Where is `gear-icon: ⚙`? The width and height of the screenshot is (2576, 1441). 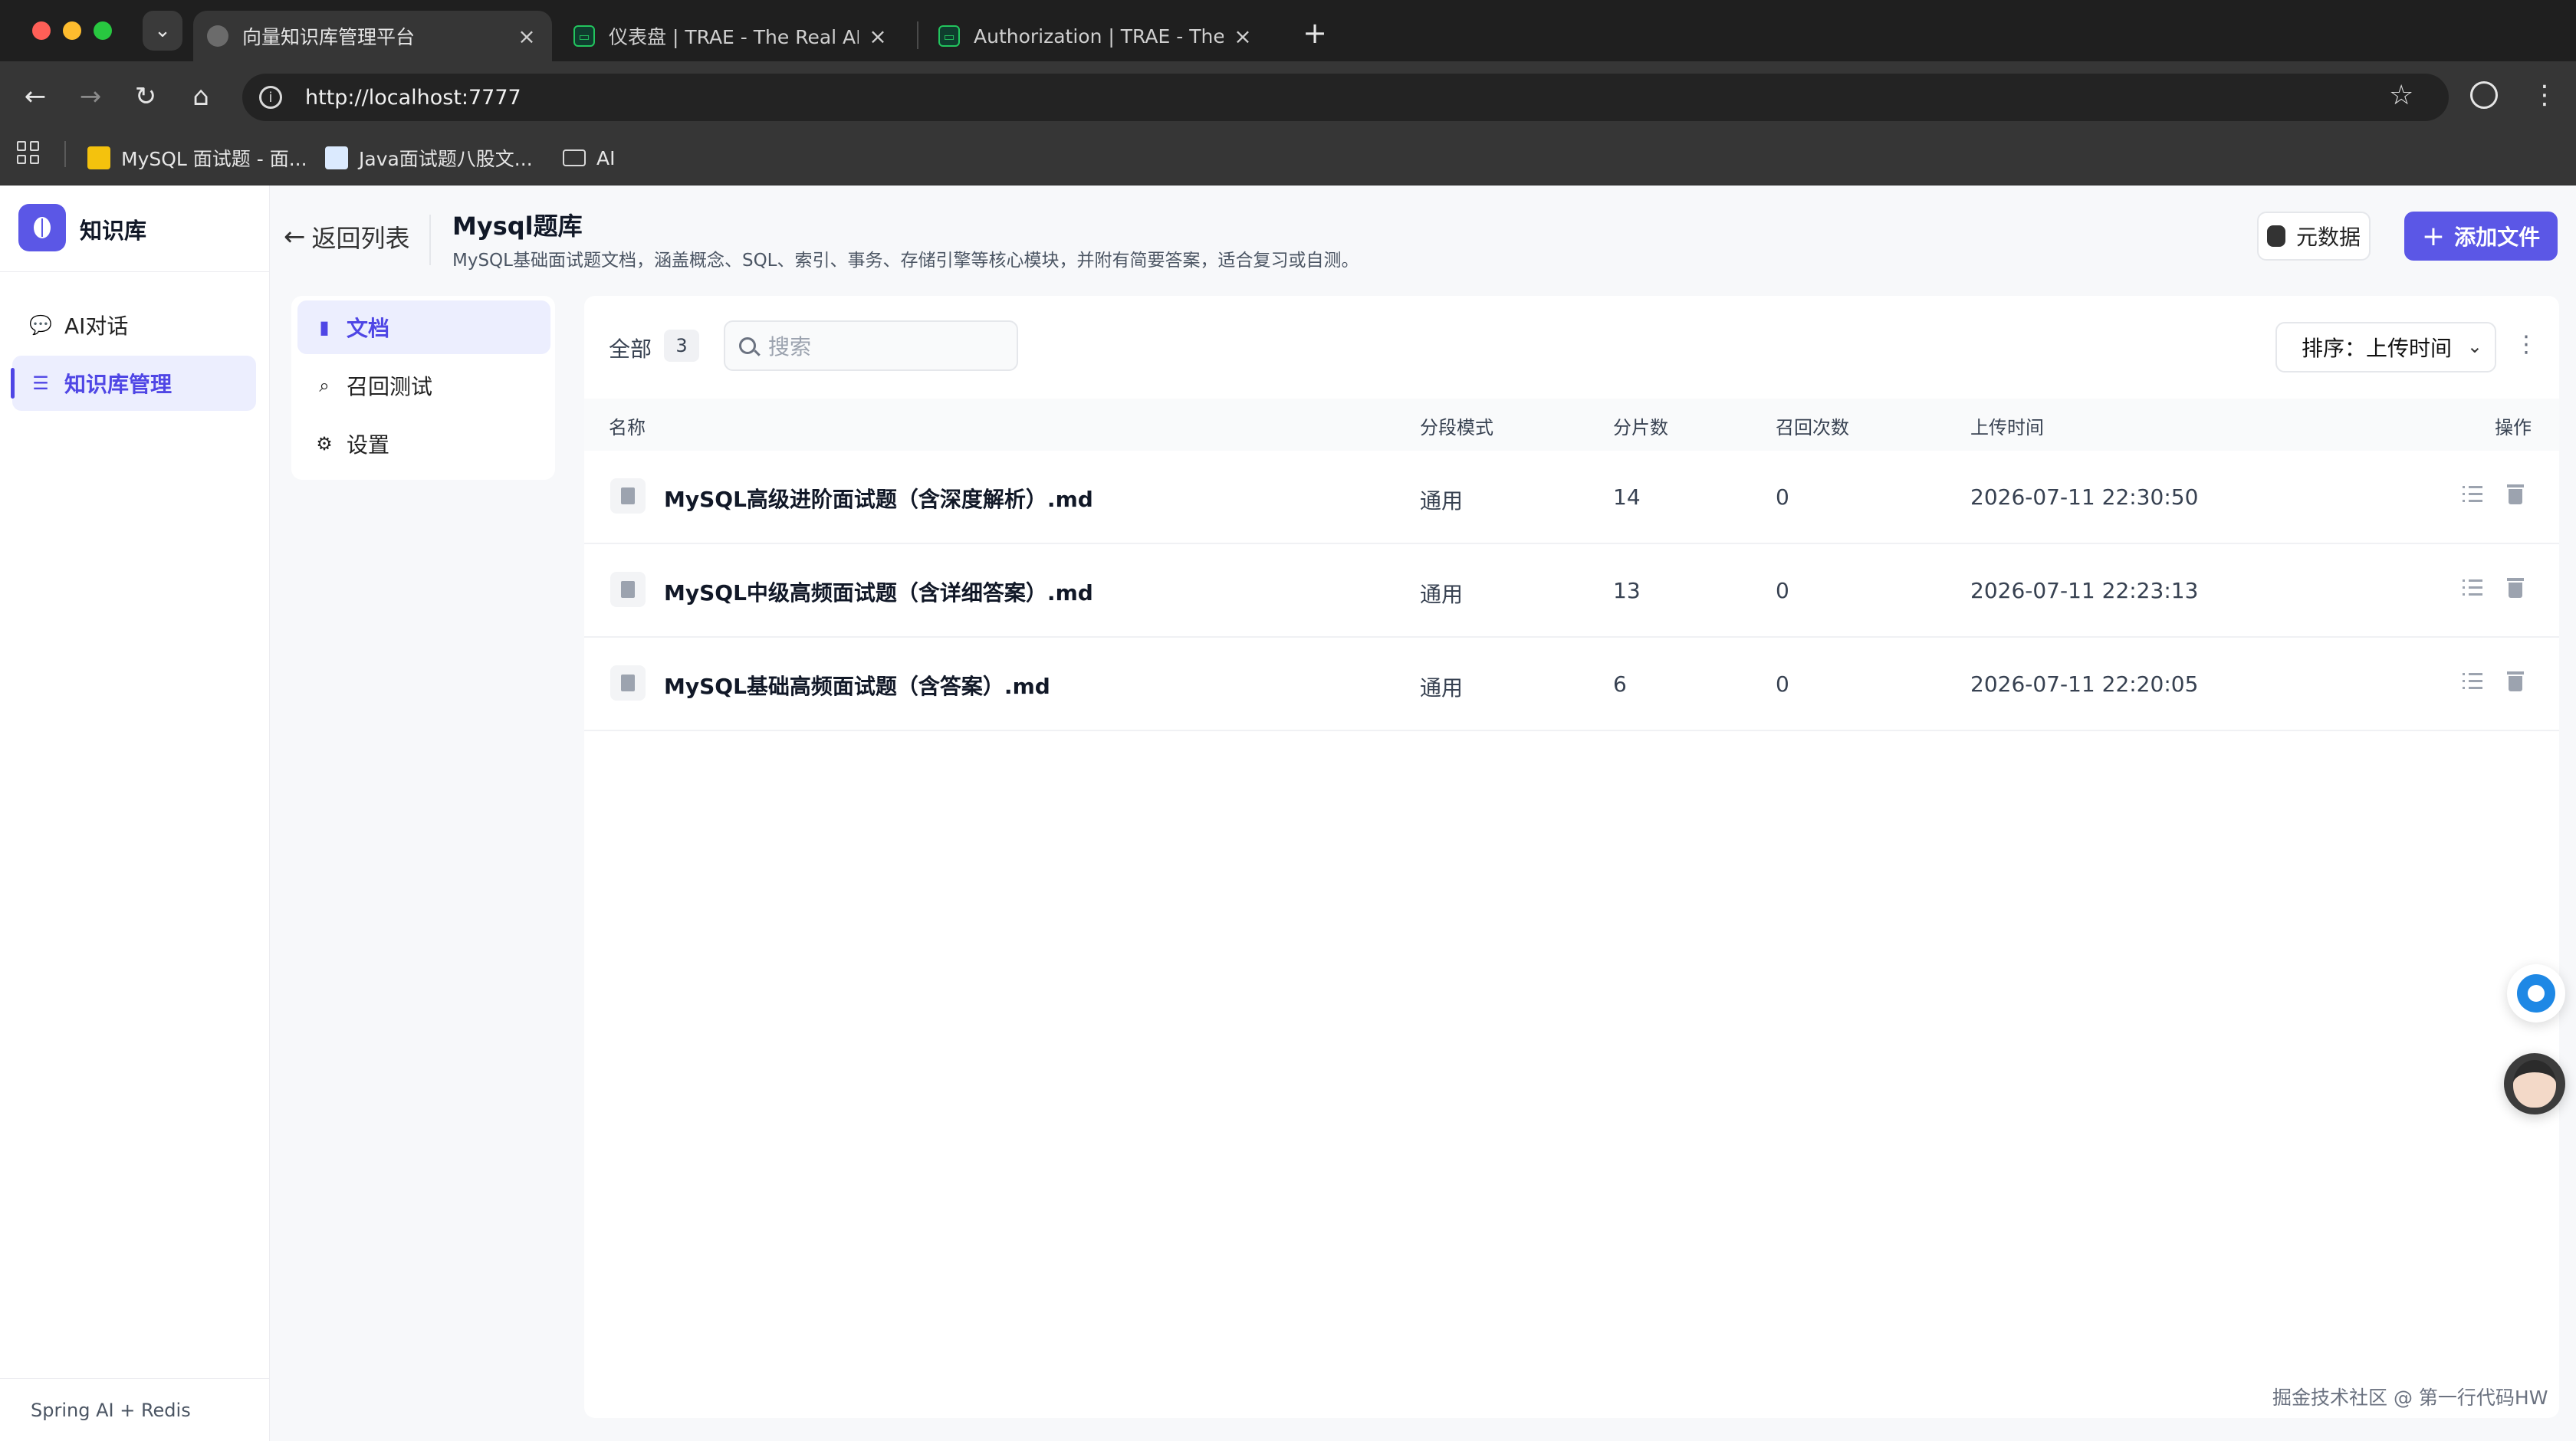
gear-icon: ⚙ is located at coordinates (324, 444).